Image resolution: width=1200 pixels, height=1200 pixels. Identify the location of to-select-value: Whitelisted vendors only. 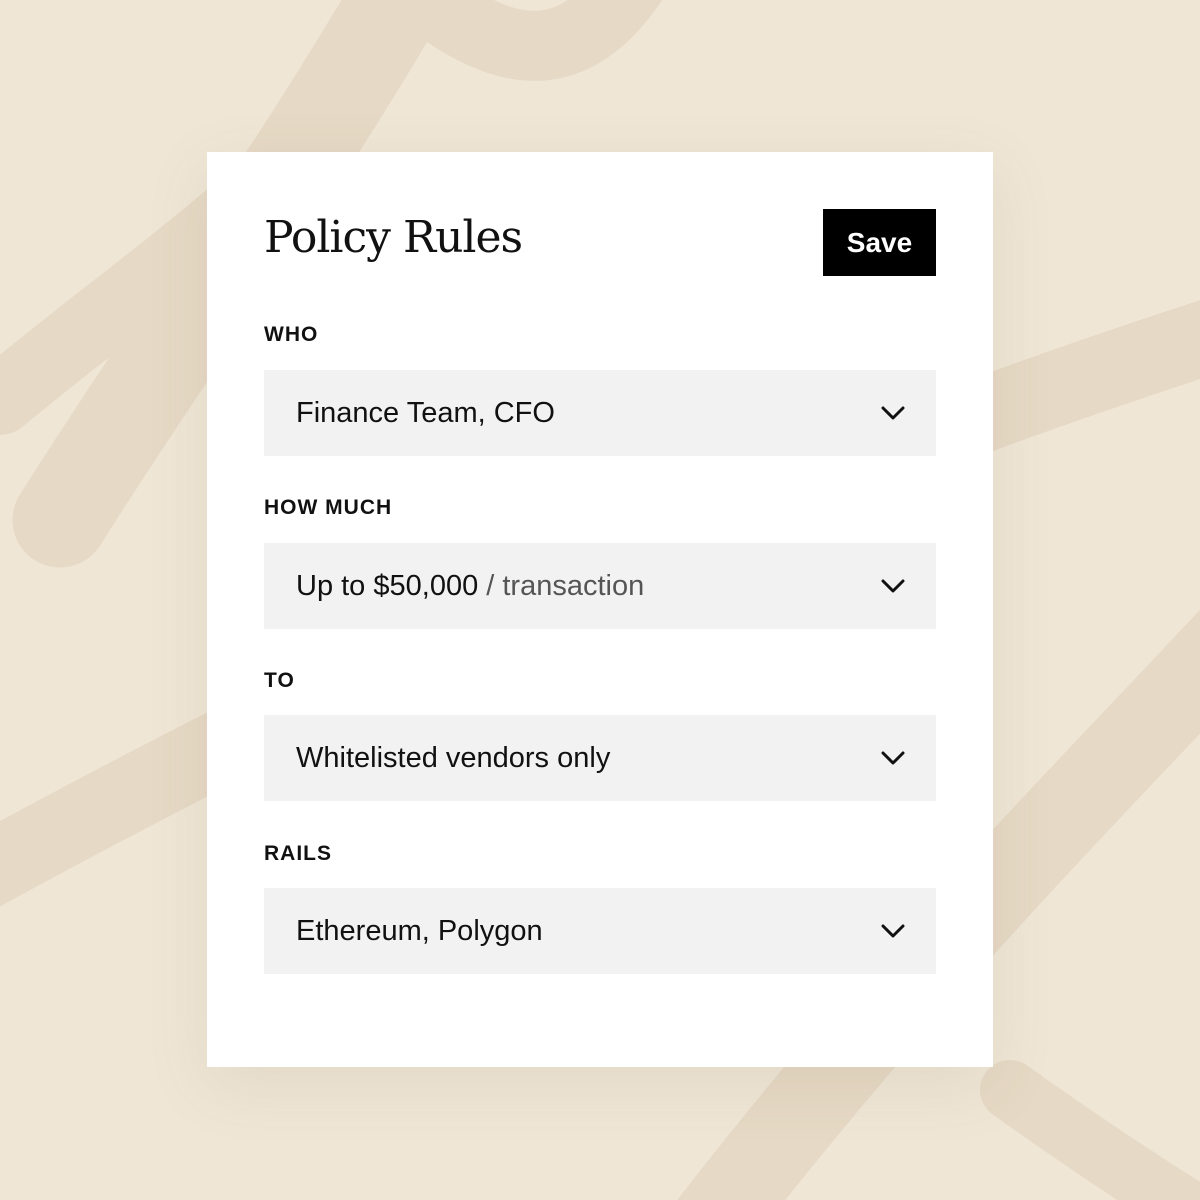
(453, 758).